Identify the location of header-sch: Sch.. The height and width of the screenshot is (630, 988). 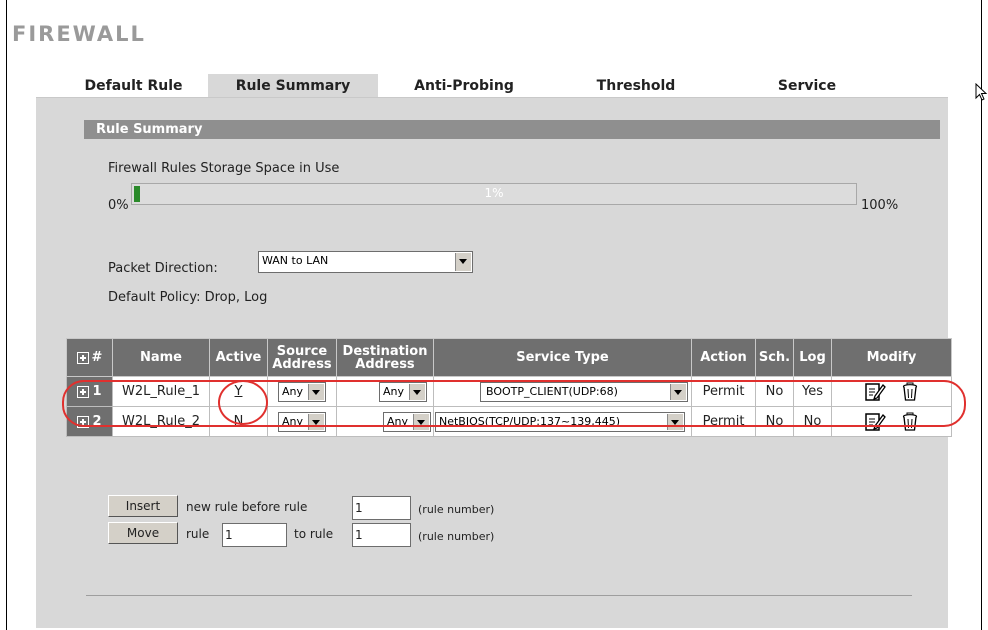
(774, 357).